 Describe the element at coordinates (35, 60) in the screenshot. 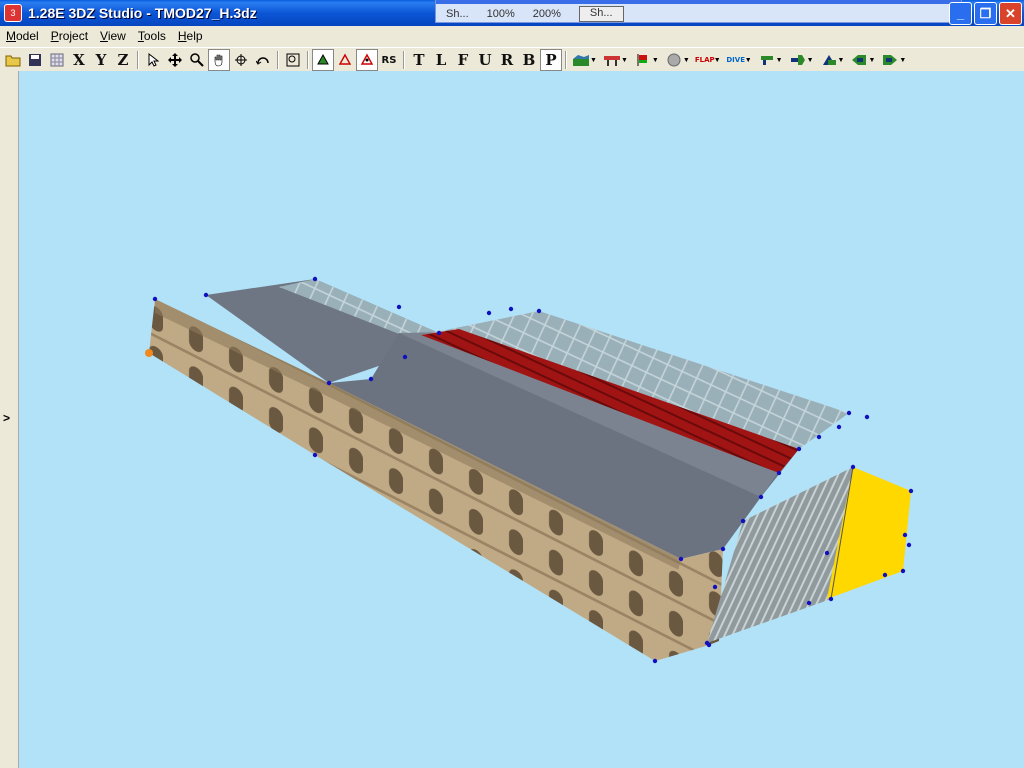

I see `save-disk-icon` at that location.